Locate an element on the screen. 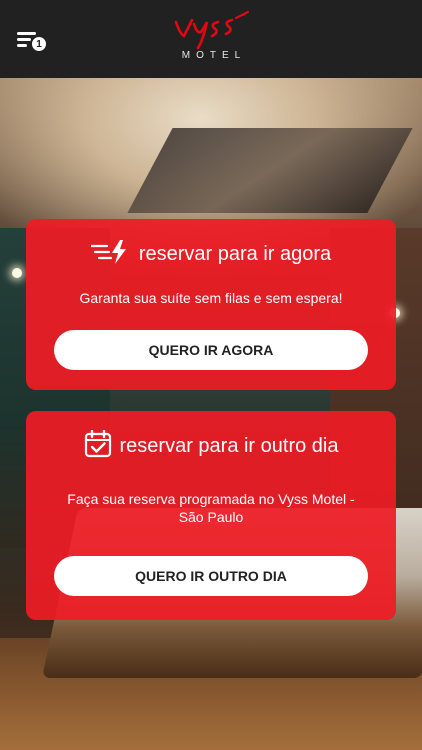 This screenshot has height=750, width=422. app-header: 1 MOTEL is located at coordinates (211, 39).